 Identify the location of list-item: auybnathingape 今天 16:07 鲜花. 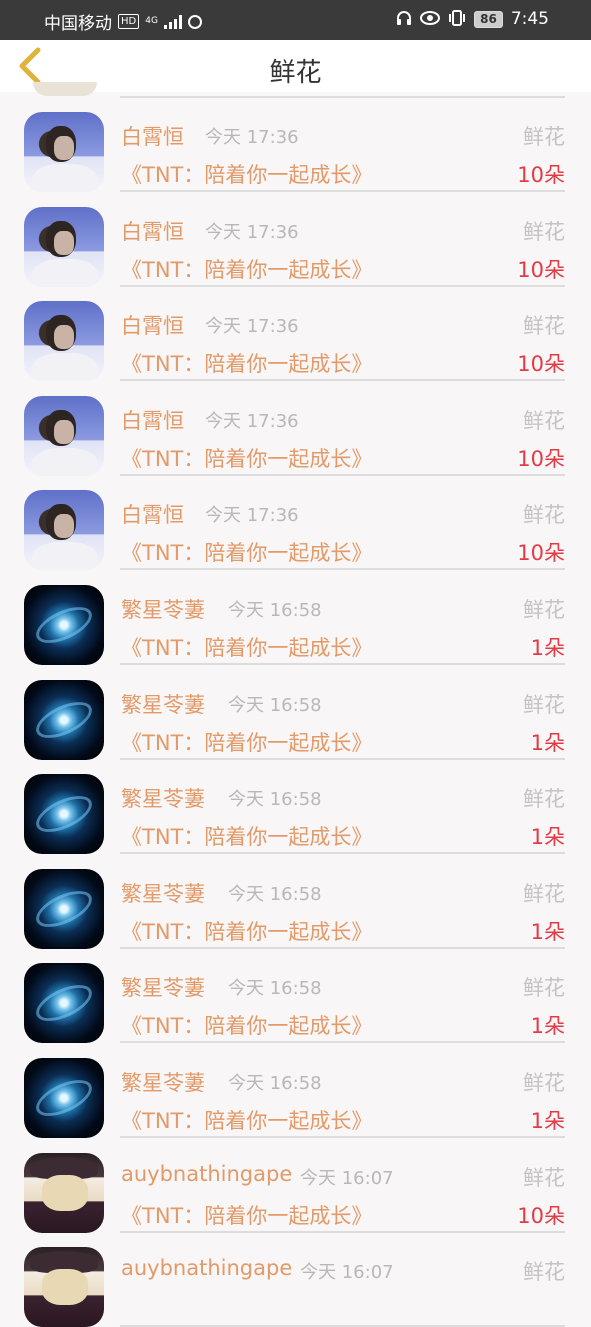
(295, 1277).